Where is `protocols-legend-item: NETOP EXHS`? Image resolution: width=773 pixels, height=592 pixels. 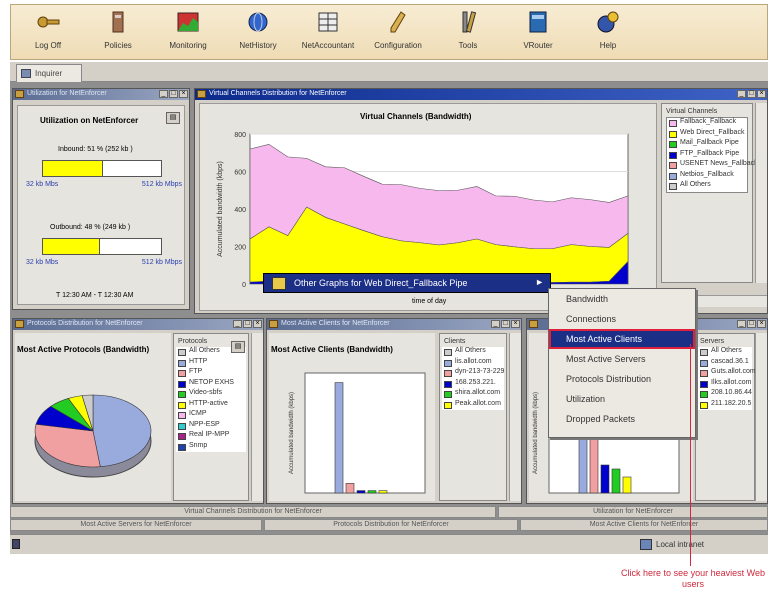 protocols-legend-item: NETOP EXHS is located at coordinates (211, 384).